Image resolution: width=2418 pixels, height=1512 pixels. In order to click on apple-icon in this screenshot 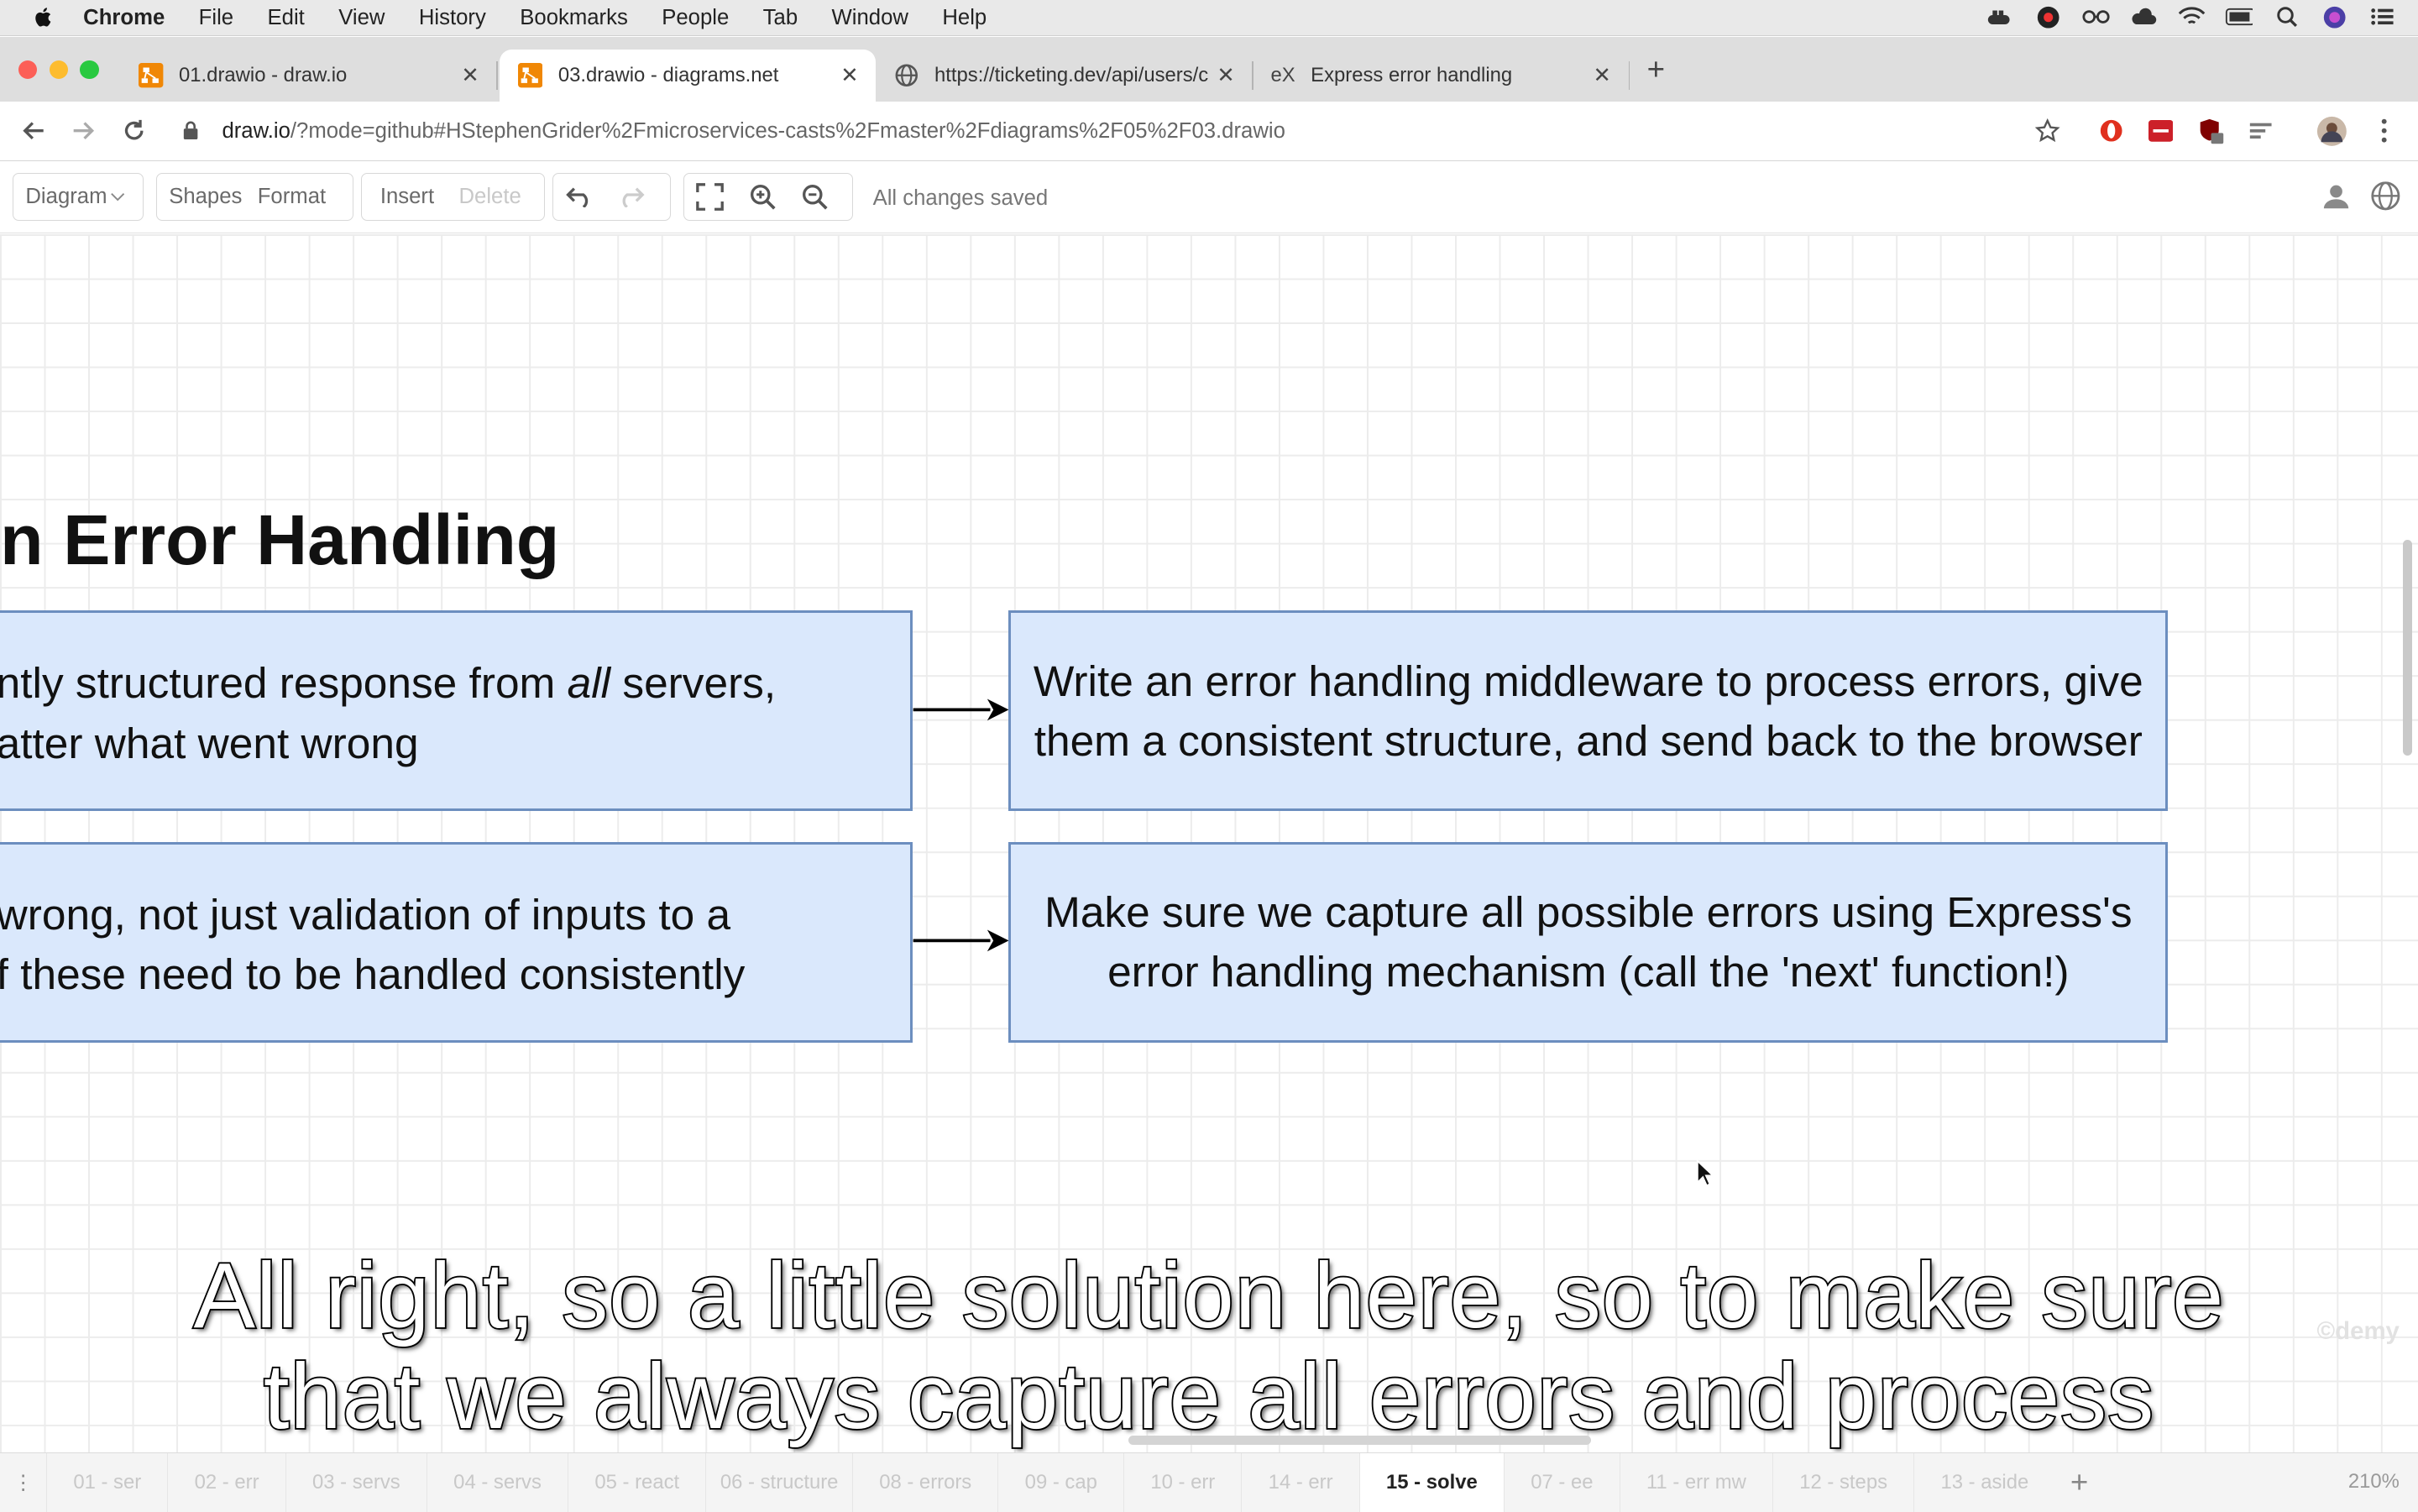, I will do `click(43, 17)`.